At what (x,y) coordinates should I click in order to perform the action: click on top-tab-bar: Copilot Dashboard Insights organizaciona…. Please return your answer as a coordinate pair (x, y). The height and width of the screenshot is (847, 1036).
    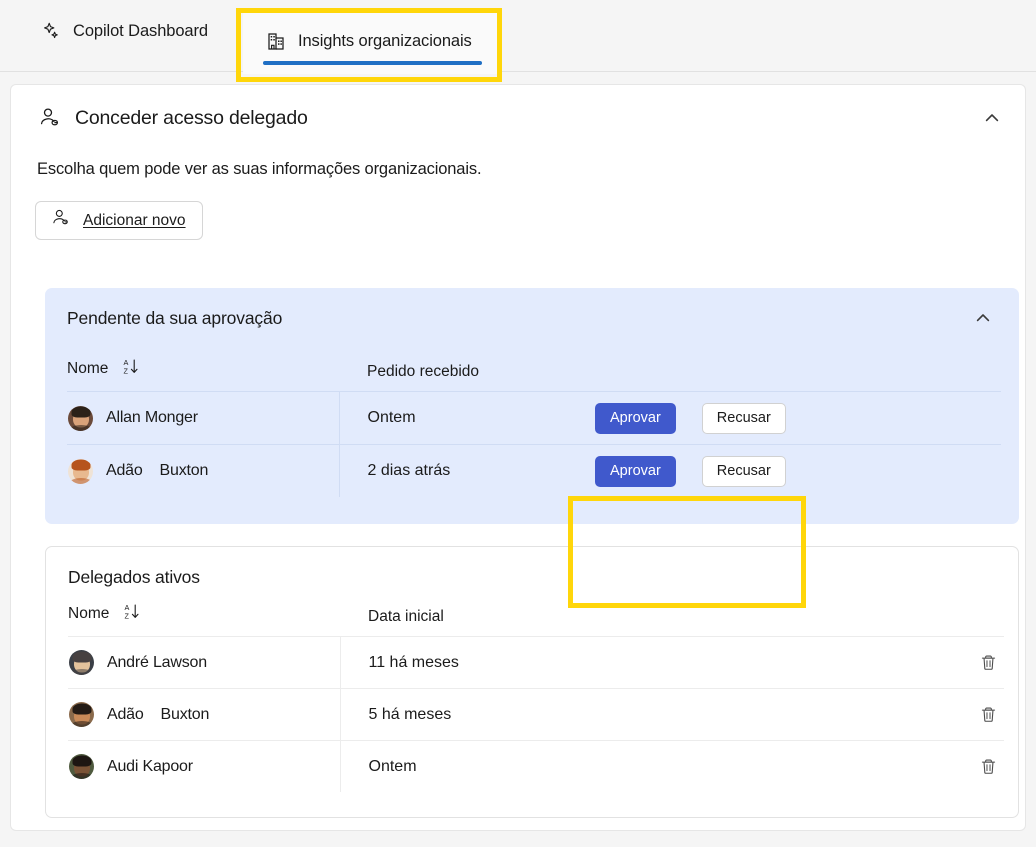
    Looking at the image, I should click on (518, 41).